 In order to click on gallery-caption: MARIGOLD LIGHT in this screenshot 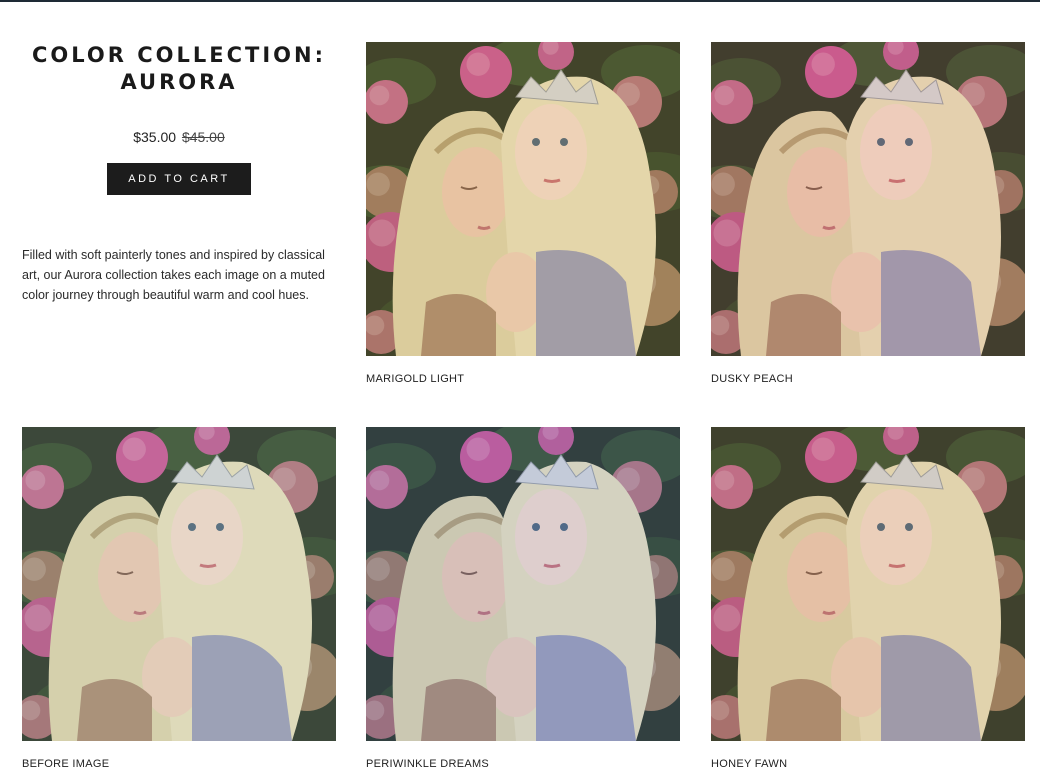, I will do `click(415, 379)`.